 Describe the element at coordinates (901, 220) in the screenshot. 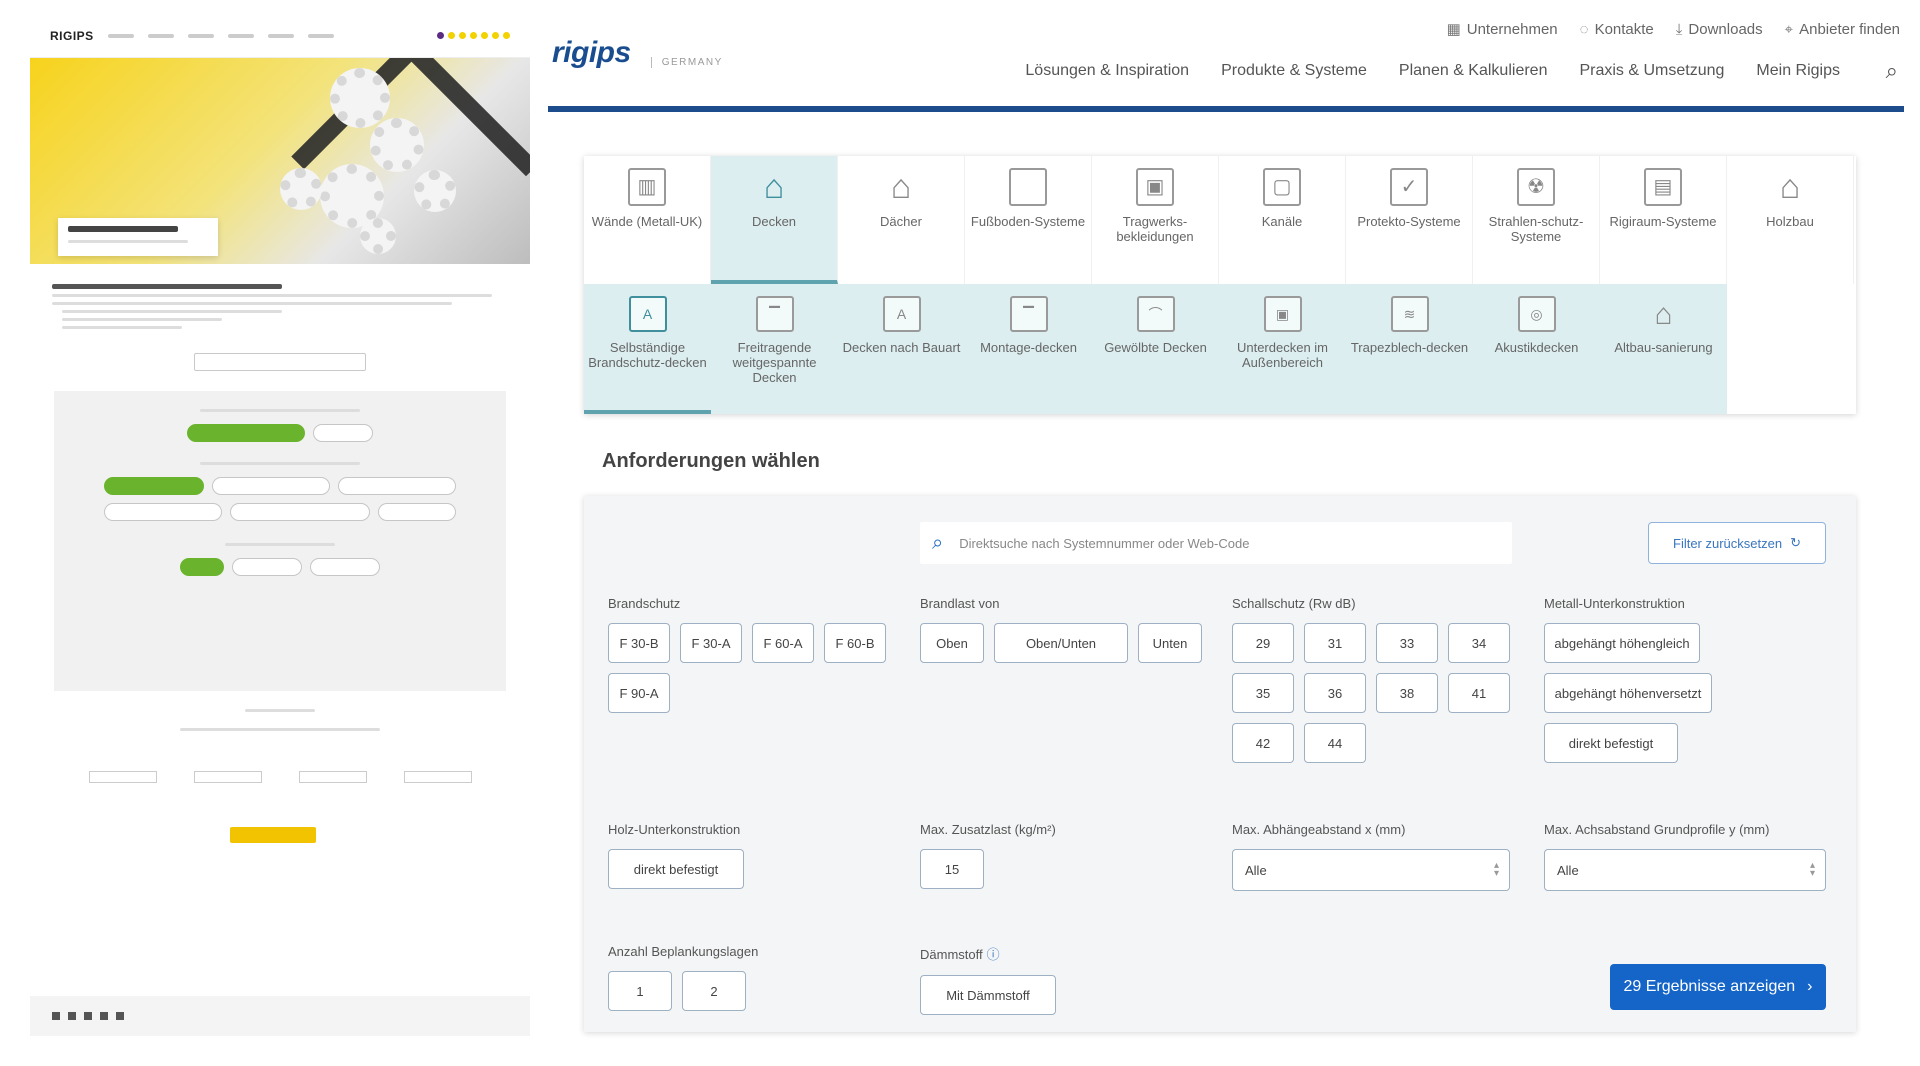

I see `category-daecher: ⌂ Dächer` at that location.